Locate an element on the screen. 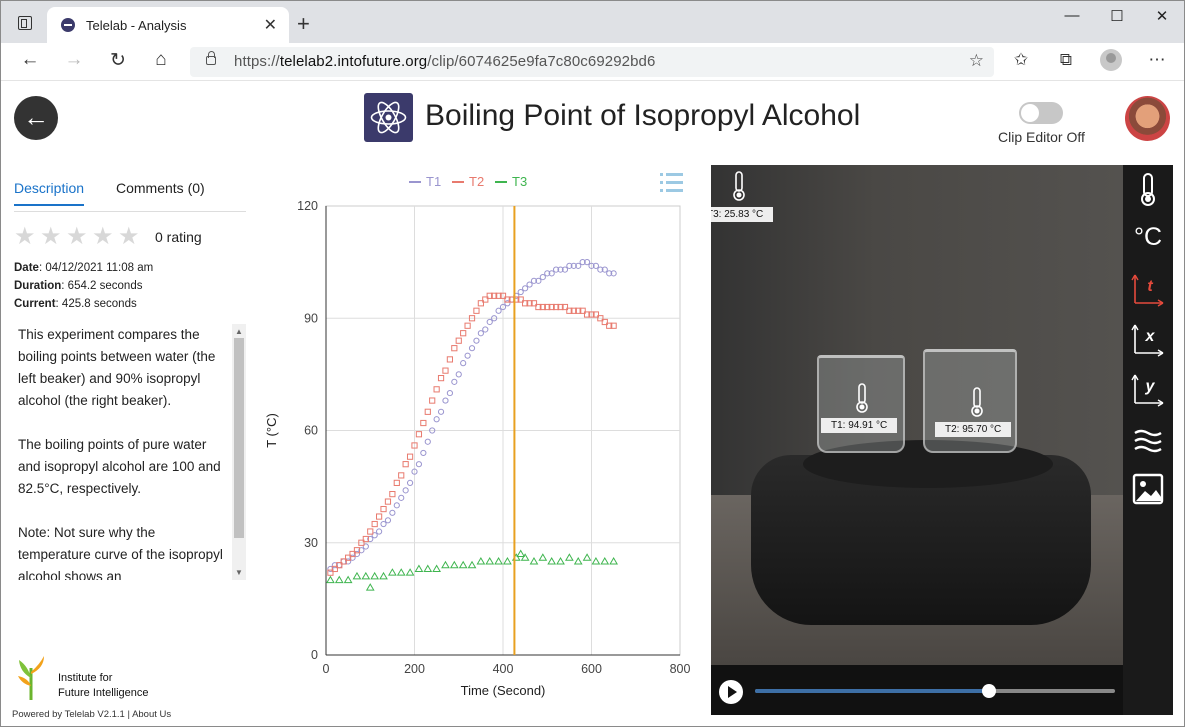  x-axis-icon: x is located at coordinates (1148, 339).